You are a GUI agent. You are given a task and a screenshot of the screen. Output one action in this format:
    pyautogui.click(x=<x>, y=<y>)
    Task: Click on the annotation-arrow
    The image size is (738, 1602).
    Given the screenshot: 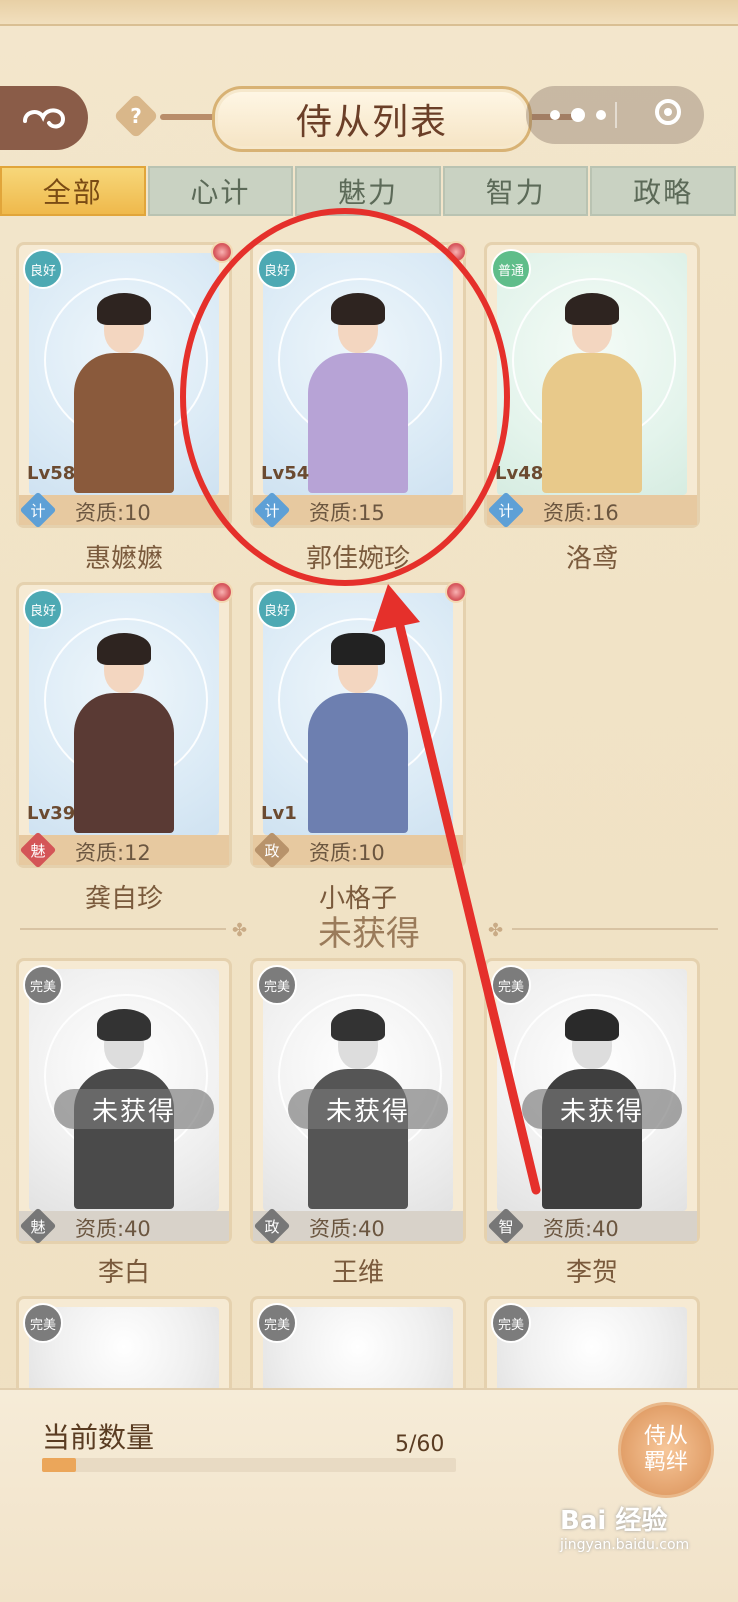 What is the action you would take?
    pyautogui.click(x=456, y=889)
    